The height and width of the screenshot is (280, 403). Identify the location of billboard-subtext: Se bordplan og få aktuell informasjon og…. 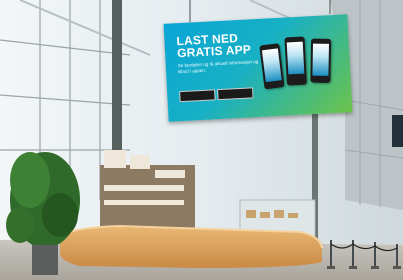
(218, 66).